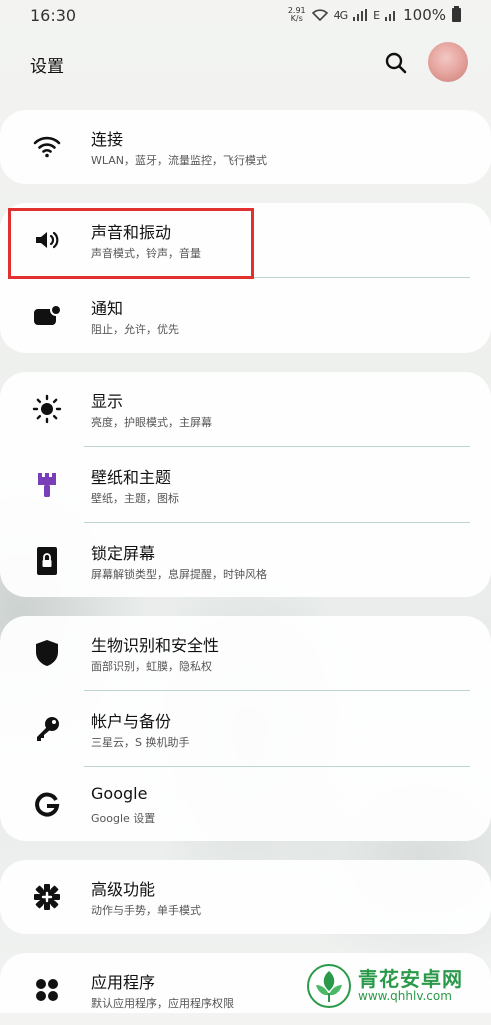 The width and height of the screenshot is (491, 1025). What do you see at coordinates (123, 553) in the screenshot?
I see `item-title: 锁定屏幕` at bounding box center [123, 553].